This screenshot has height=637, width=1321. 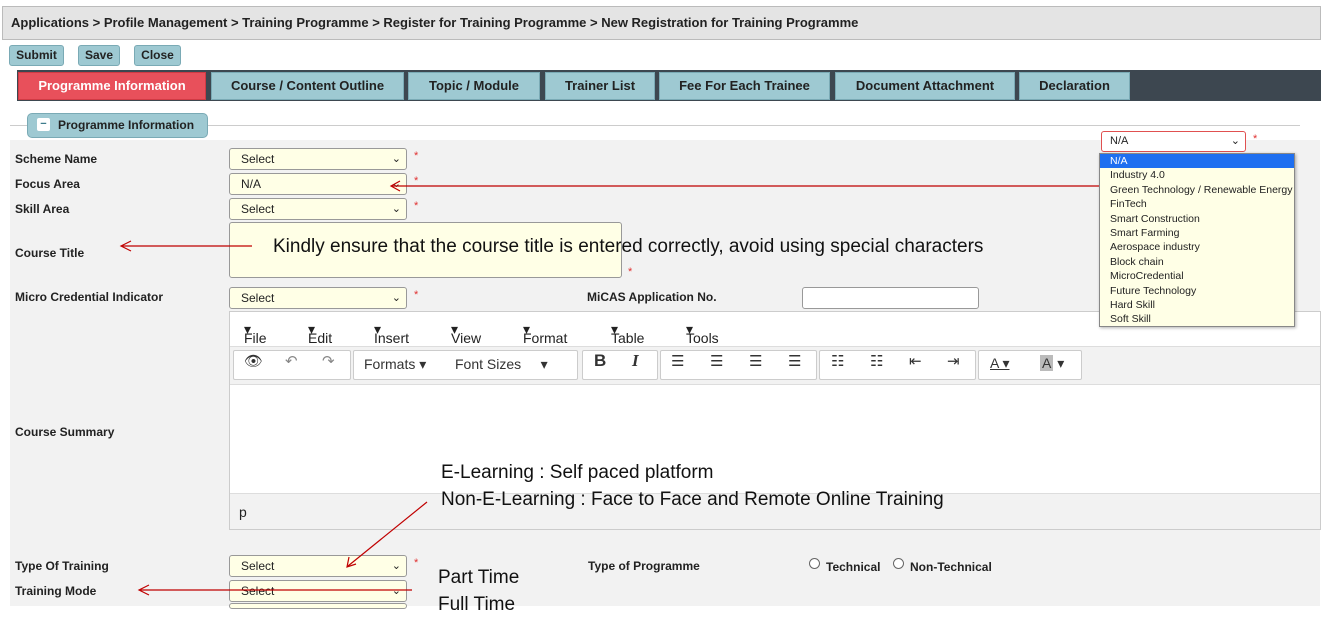 What do you see at coordinates (479, 577) in the screenshot?
I see `part-time-annotation: Part Time` at bounding box center [479, 577].